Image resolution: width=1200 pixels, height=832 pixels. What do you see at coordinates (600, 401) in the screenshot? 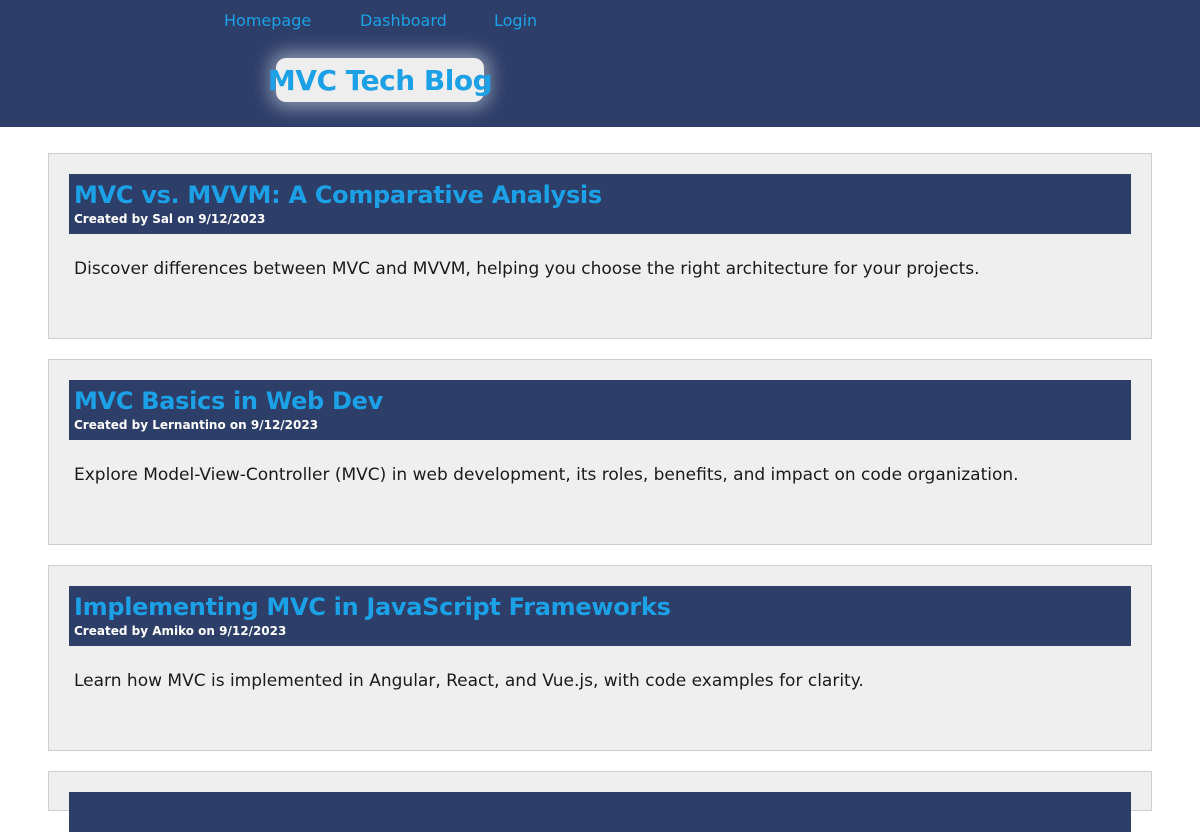
I see `post-title: MVC Basics in Web Dev` at bounding box center [600, 401].